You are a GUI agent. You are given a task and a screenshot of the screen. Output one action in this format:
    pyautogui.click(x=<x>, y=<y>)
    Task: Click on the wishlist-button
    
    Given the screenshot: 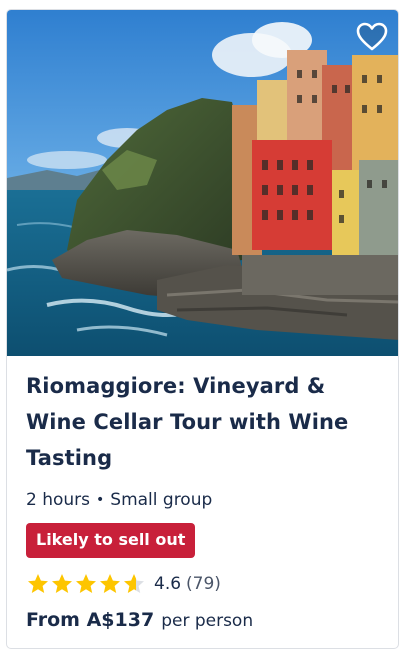 What is the action you would take?
    pyautogui.click(x=372, y=37)
    